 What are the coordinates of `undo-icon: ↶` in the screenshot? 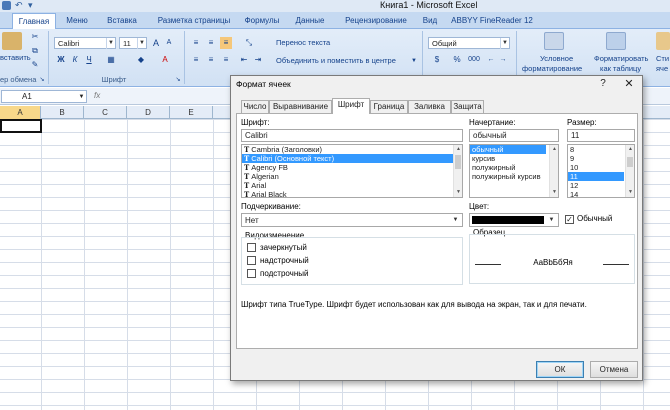 It's located at (19, 5).